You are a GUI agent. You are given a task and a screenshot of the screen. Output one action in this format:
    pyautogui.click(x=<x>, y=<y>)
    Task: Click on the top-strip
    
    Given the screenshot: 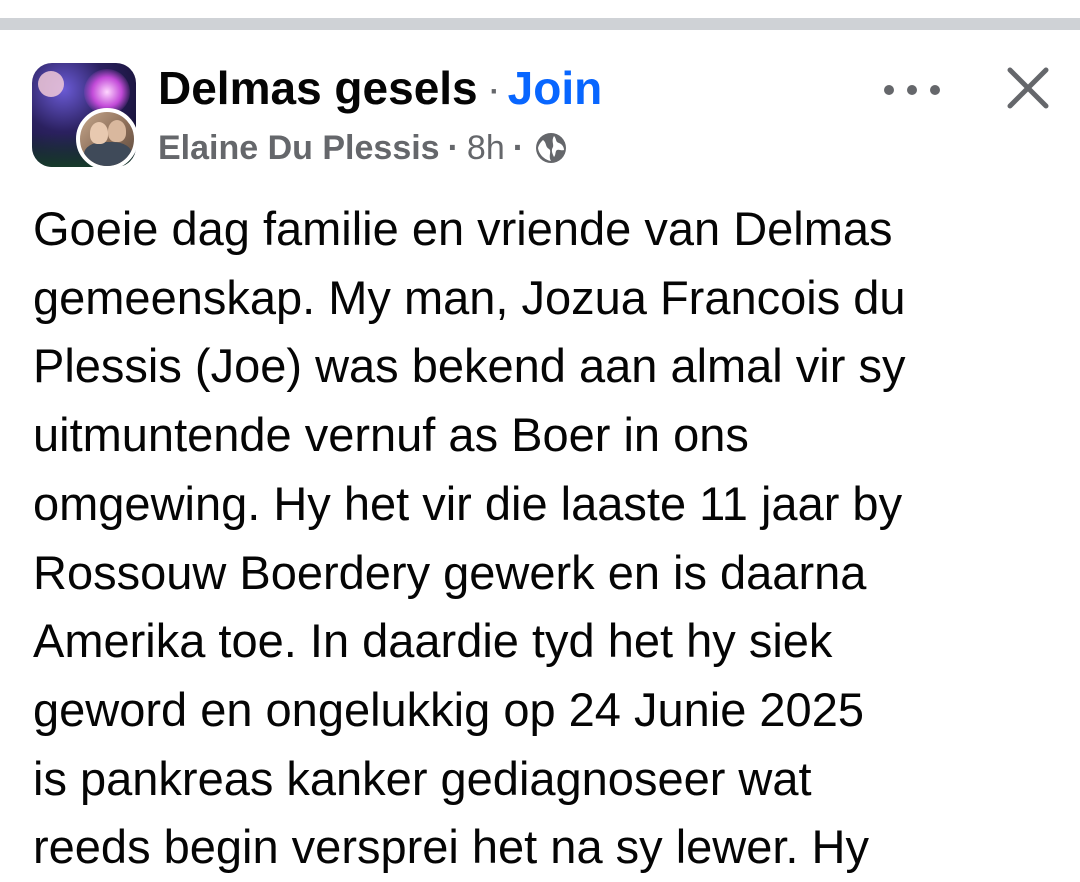 What is the action you would take?
    pyautogui.click(x=540, y=9)
    